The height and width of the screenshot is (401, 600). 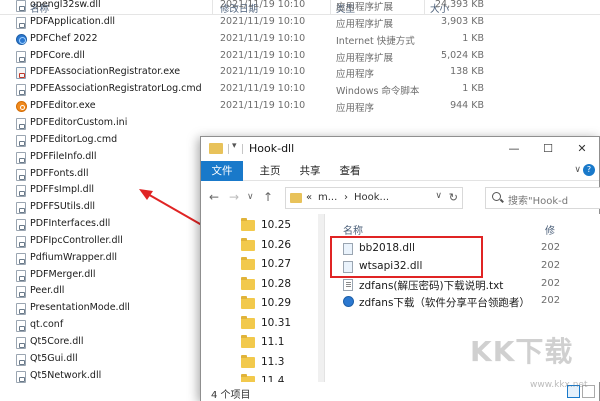 What do you see at coordinates (70, 224) in the screenshot?
I see `file-name: PDFInterfaces.dll` at bounding box center [70, 224].